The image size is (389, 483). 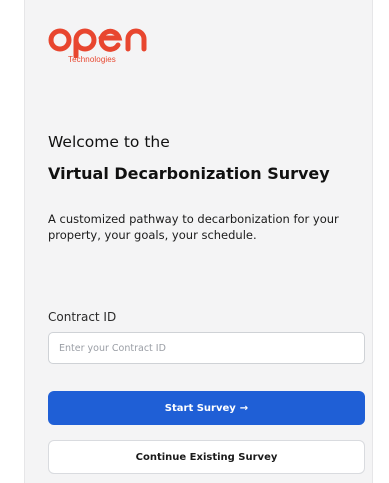 What do you see at coordinates (97, 43) in the screenshot?
I see `open-logo-mark` at bounding box center [97, 43].